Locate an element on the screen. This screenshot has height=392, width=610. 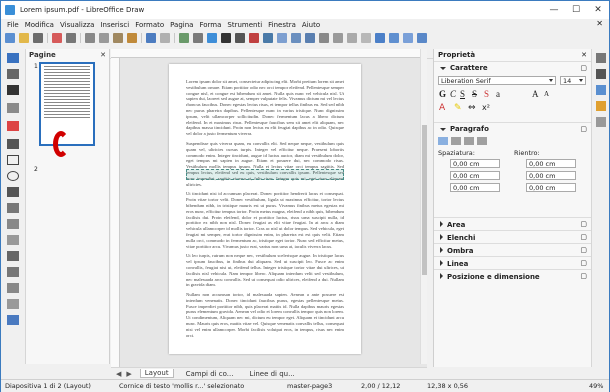
menu-aiuto: Aiuto is located at coordinates (311, 25).